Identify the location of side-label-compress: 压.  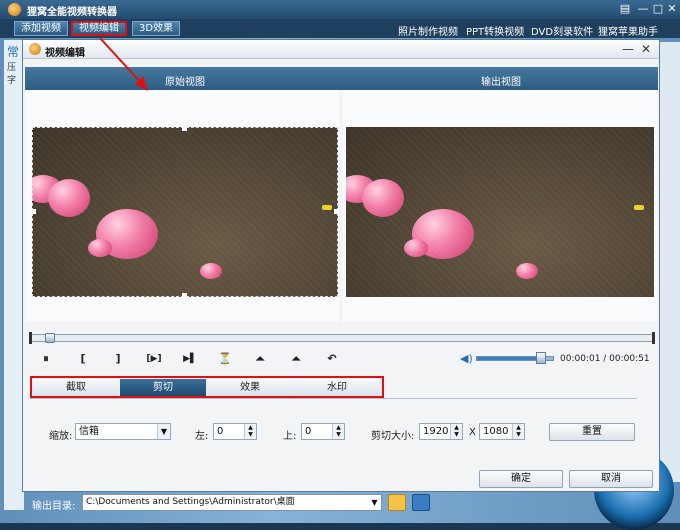
(12, 68).